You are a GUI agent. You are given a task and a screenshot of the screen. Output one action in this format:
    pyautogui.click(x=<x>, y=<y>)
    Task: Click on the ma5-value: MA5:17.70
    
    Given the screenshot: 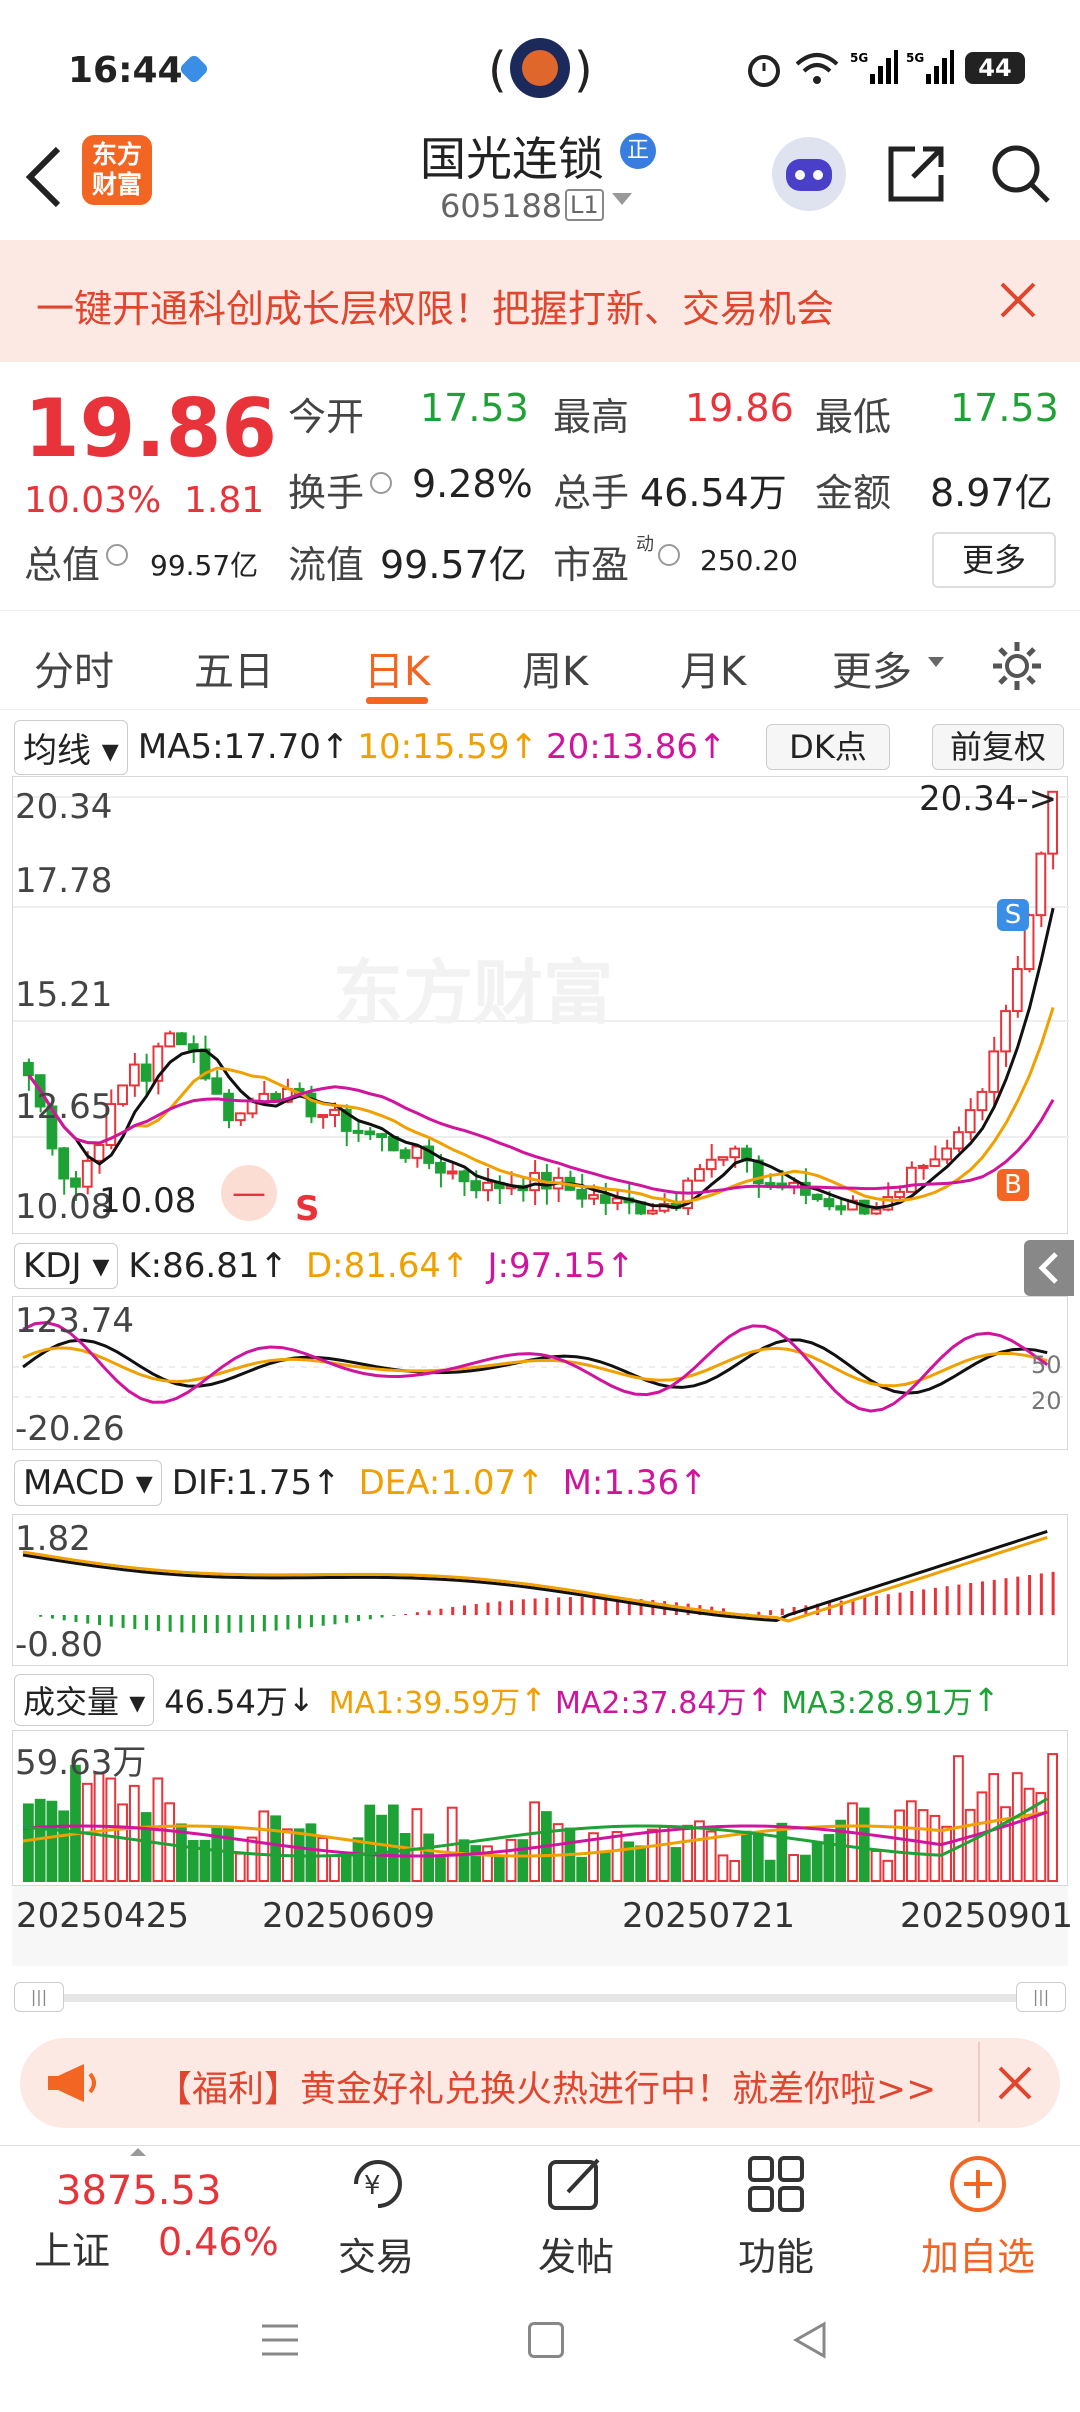 What is the action you would take?
    pyautogui.click(x=229, y=747)
    